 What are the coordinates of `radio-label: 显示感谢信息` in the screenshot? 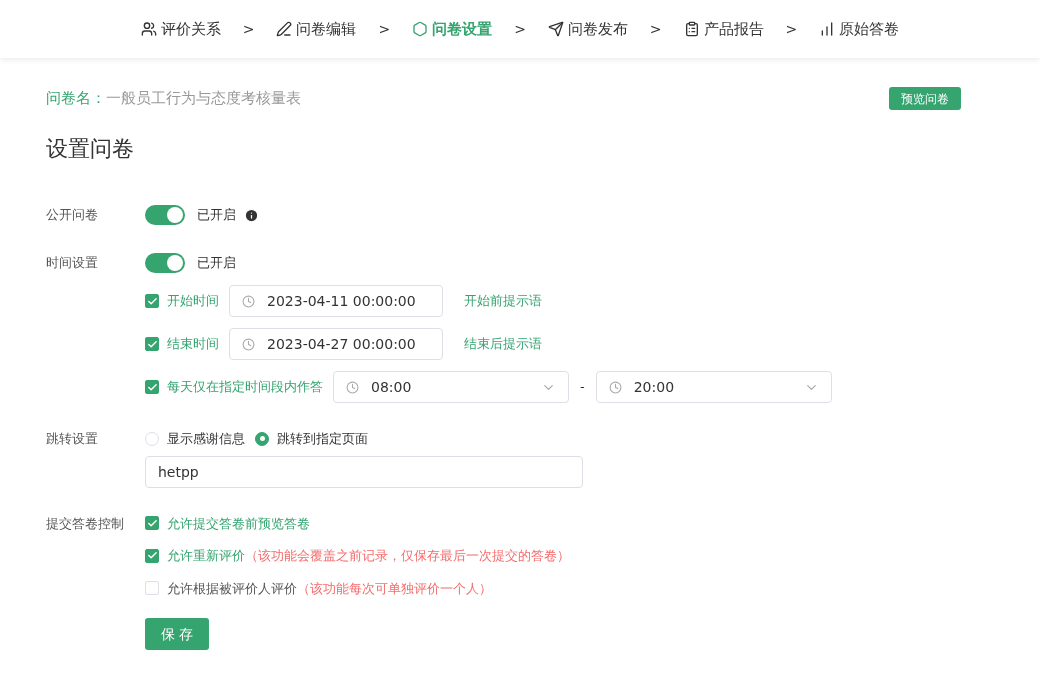 It's located at (206, 439).